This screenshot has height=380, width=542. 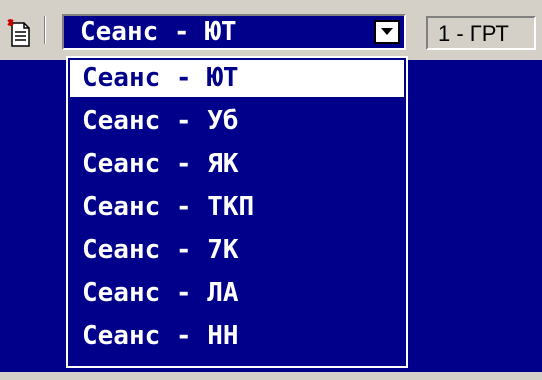 I want to click on session-option: Сеанс - ЮТ, so click(x=237, y=78).